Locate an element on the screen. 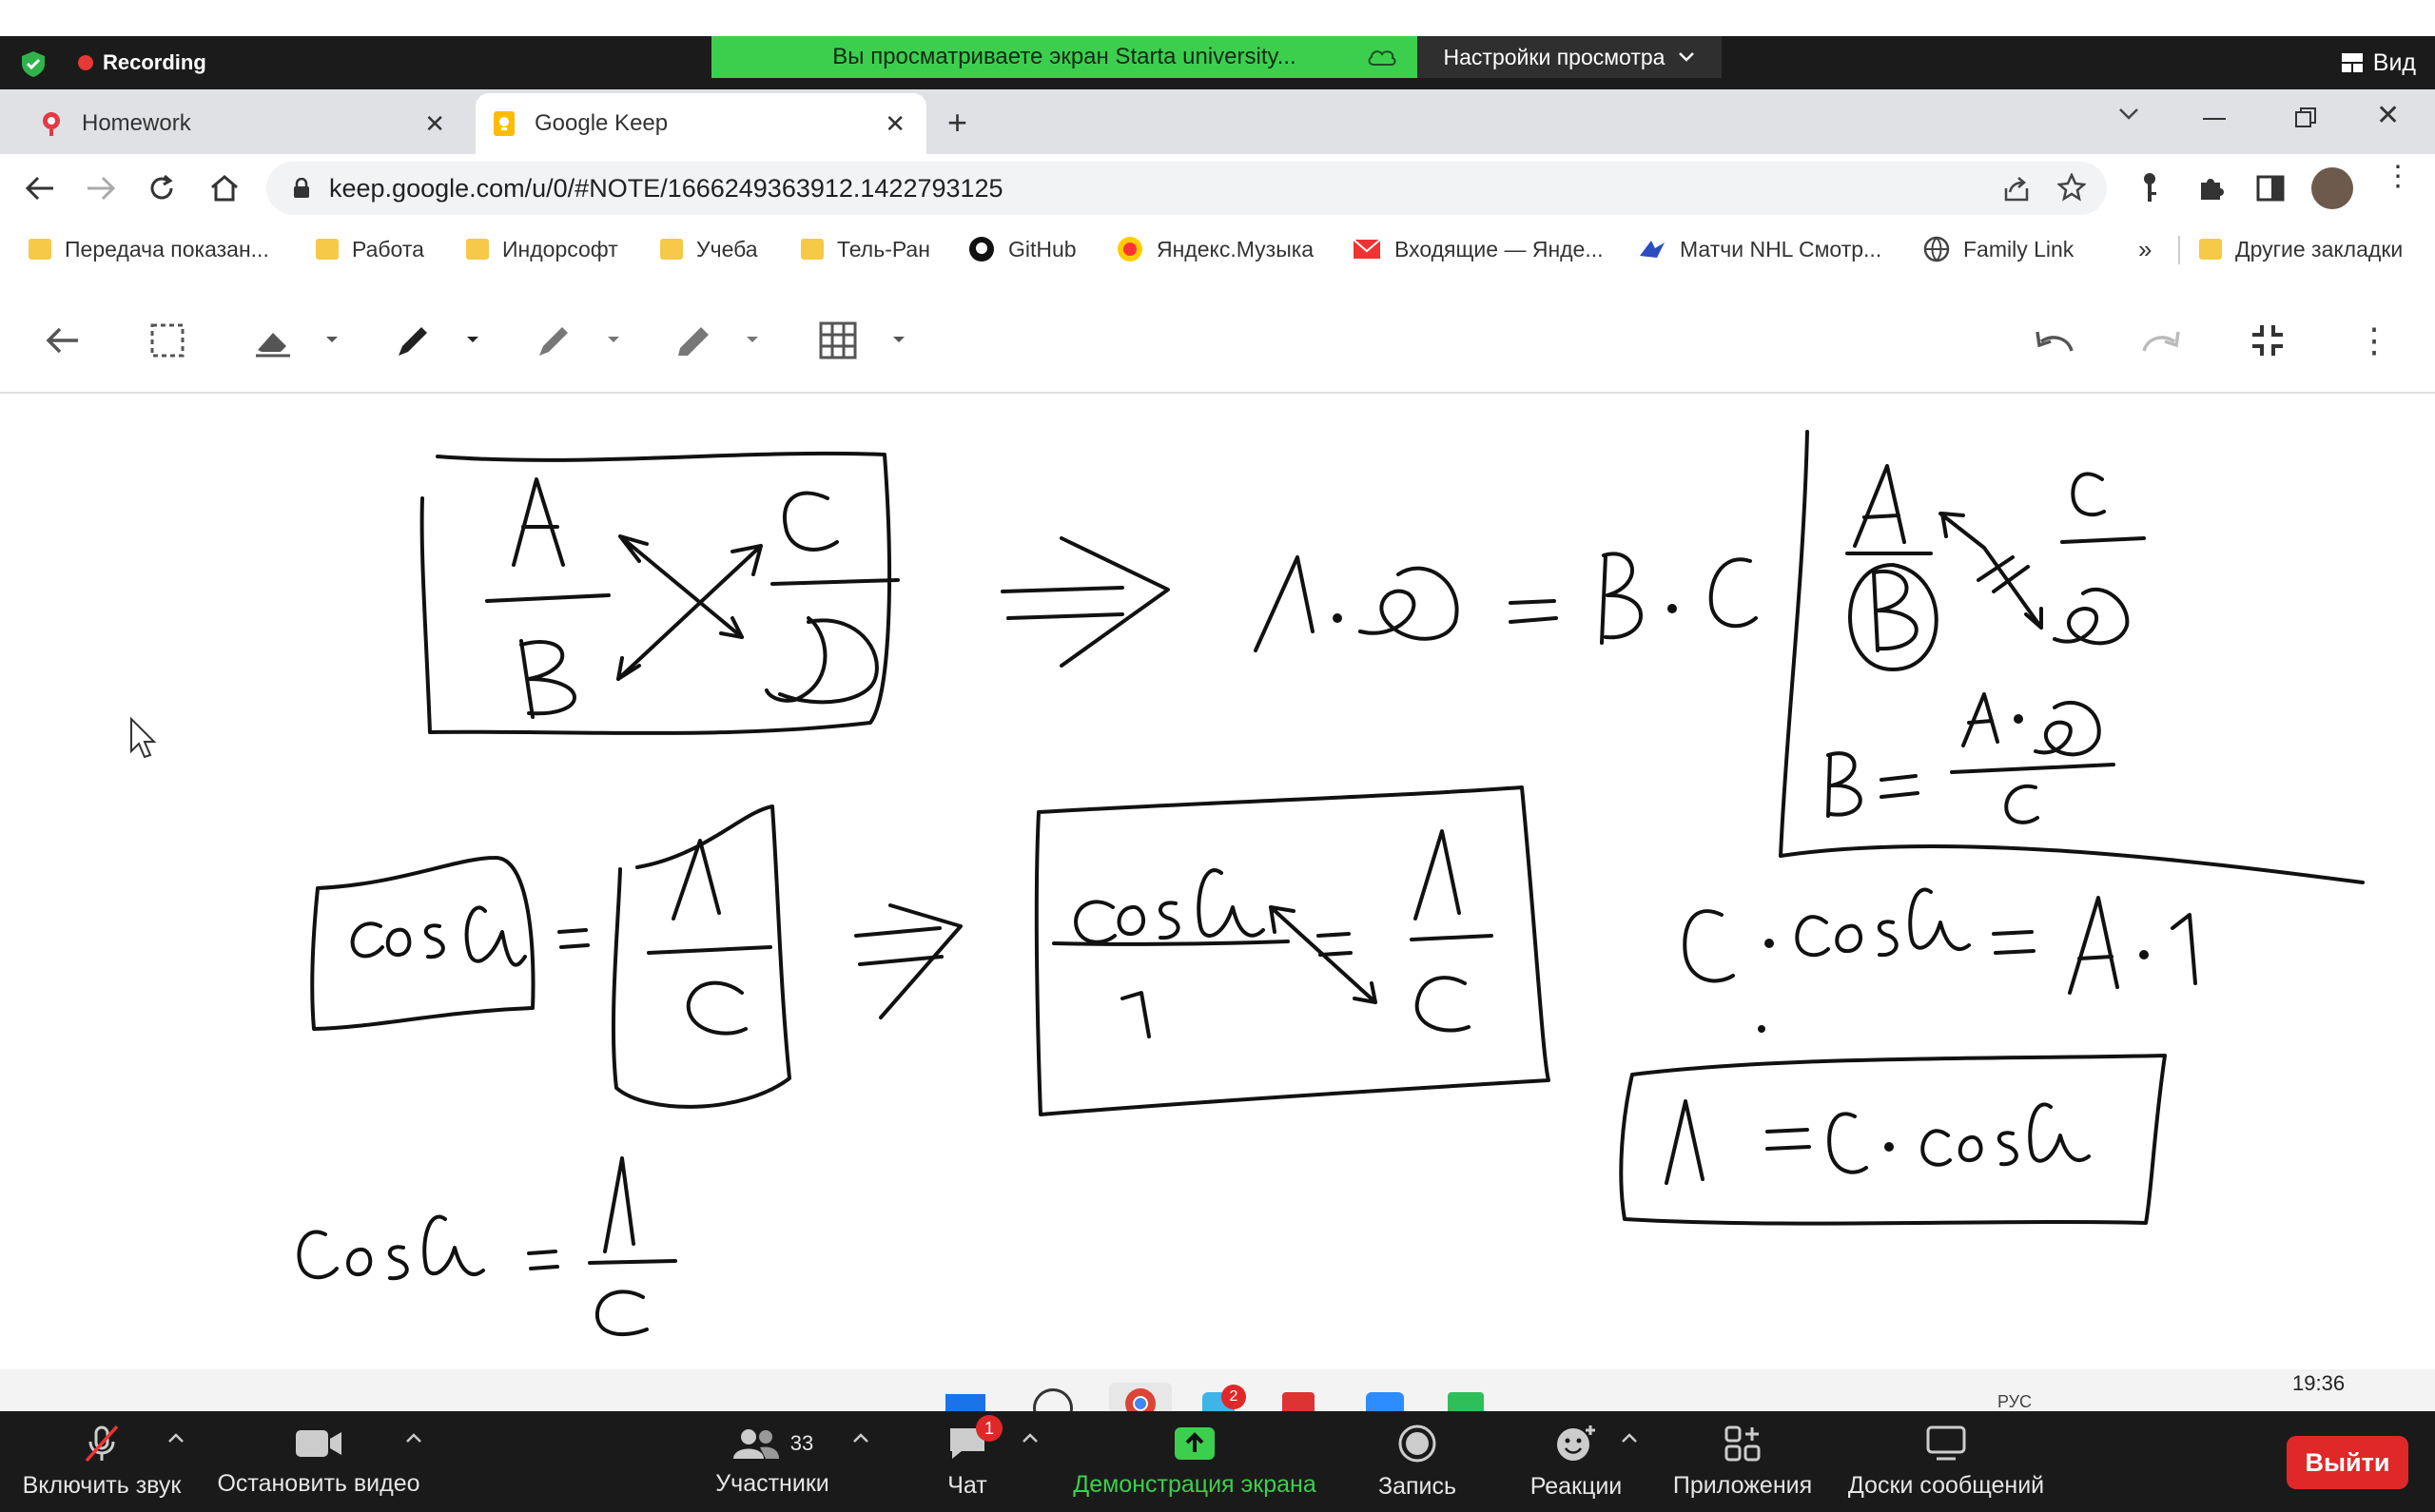 This screenshot has width=2435, height=1512. bookmark-label: Другие закладки is located at coordinates (2319, 249).